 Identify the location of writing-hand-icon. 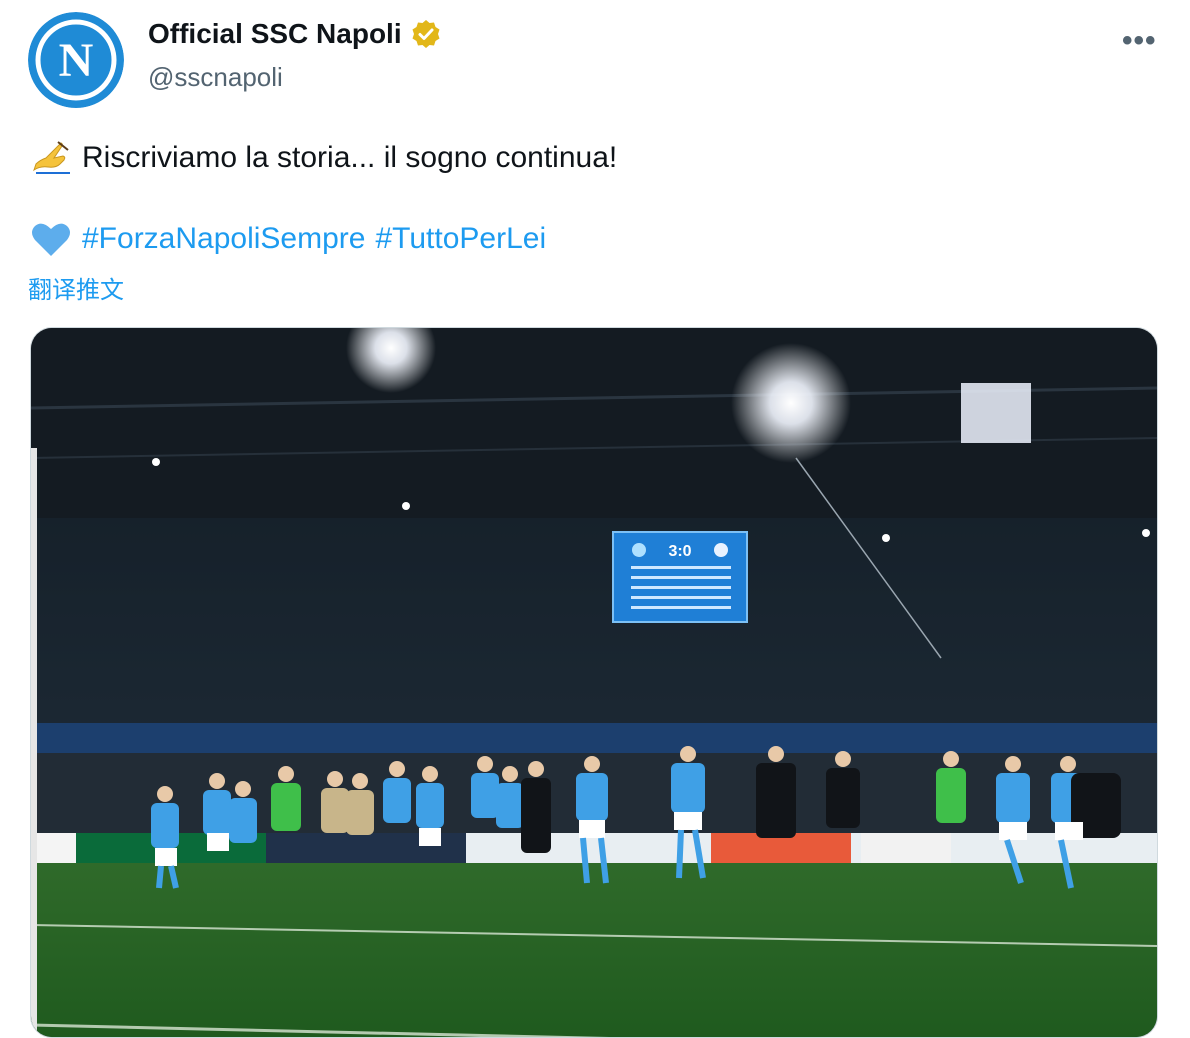
(51, 157).